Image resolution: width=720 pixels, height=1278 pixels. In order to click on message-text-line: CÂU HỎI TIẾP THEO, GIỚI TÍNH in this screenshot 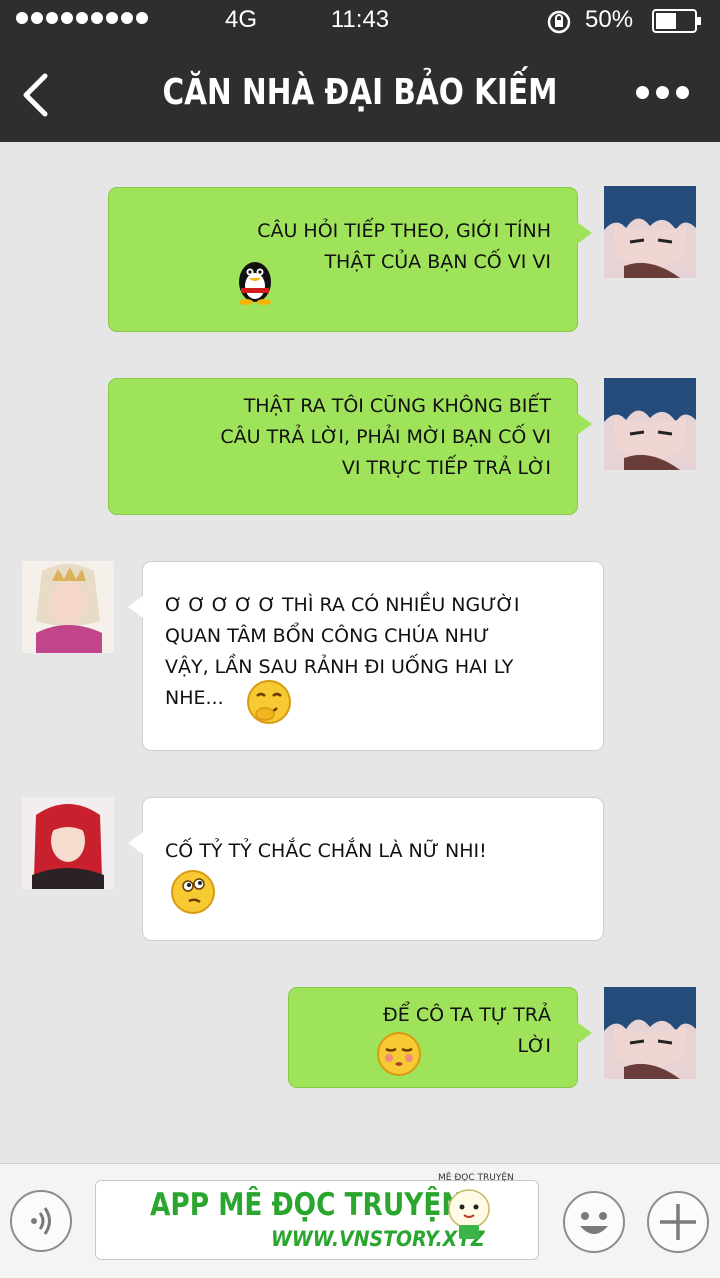, I will do `click(404, 231)`.